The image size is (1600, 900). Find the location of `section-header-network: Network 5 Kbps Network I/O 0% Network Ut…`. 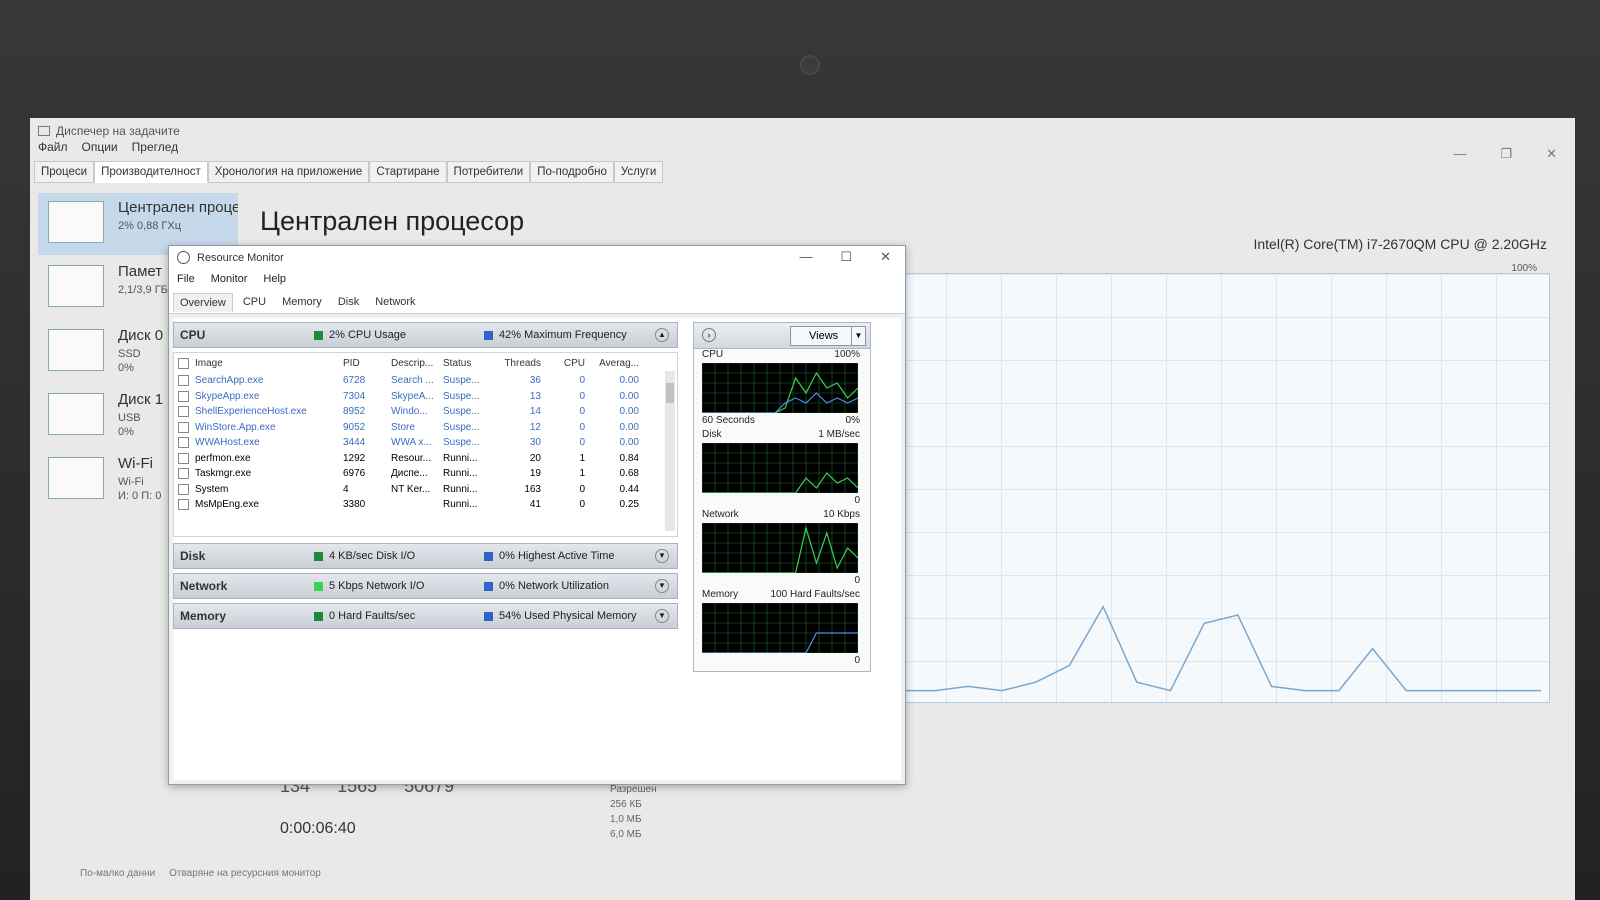

section-header-network: Network 5 Kbps Network I/O 0% Network Ut… is located at coordinates (425, 586).